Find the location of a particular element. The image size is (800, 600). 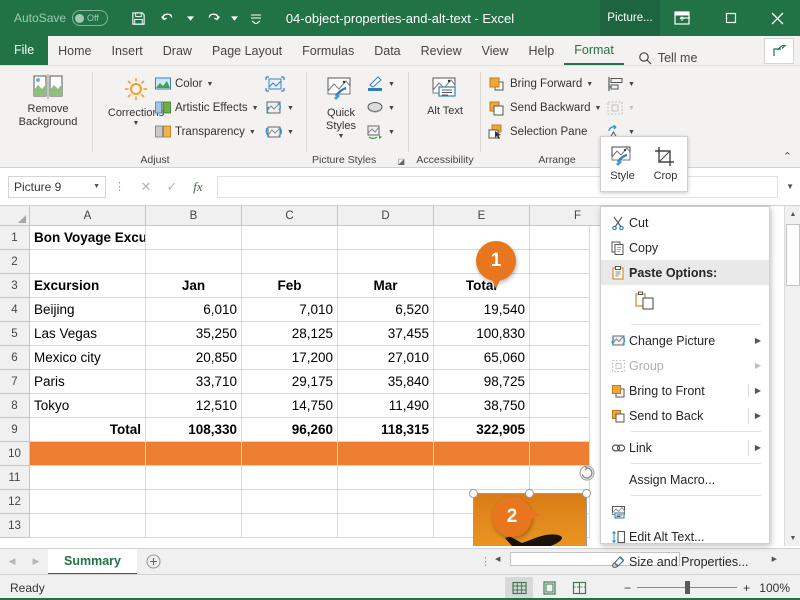

row-header-8: 8 is located at coordinates (15, 406).